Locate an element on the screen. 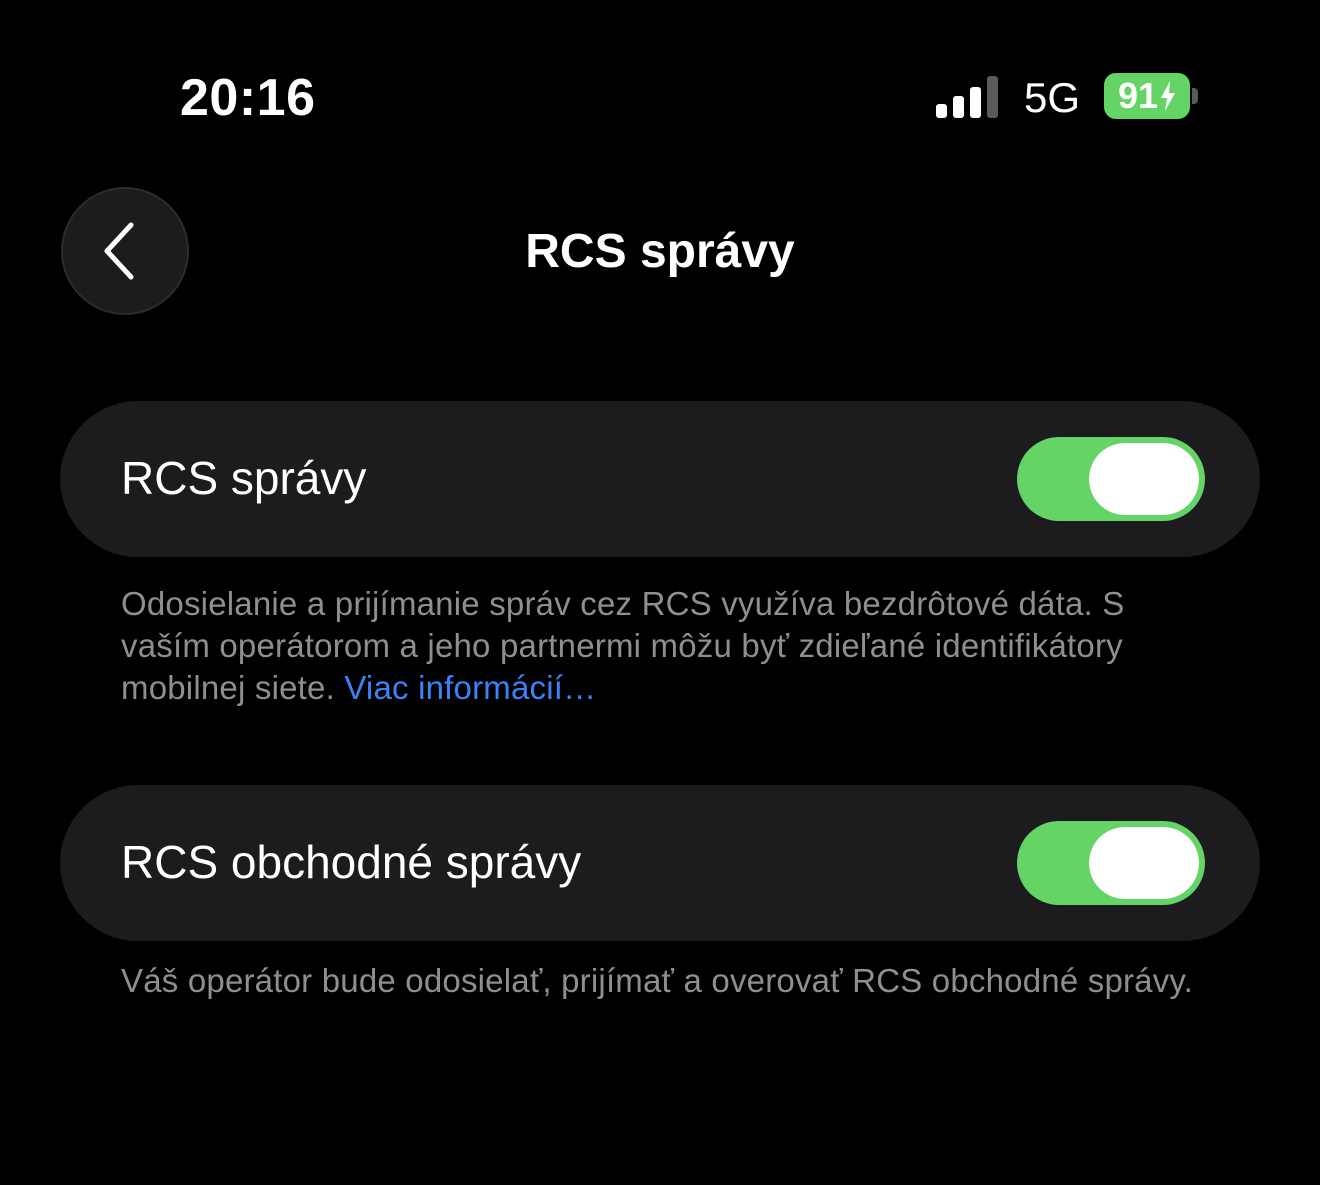 The width and height of the screenshot is (1320, 1185). rcs-messages-label: RCS správy is located at coordinates (244, 478).